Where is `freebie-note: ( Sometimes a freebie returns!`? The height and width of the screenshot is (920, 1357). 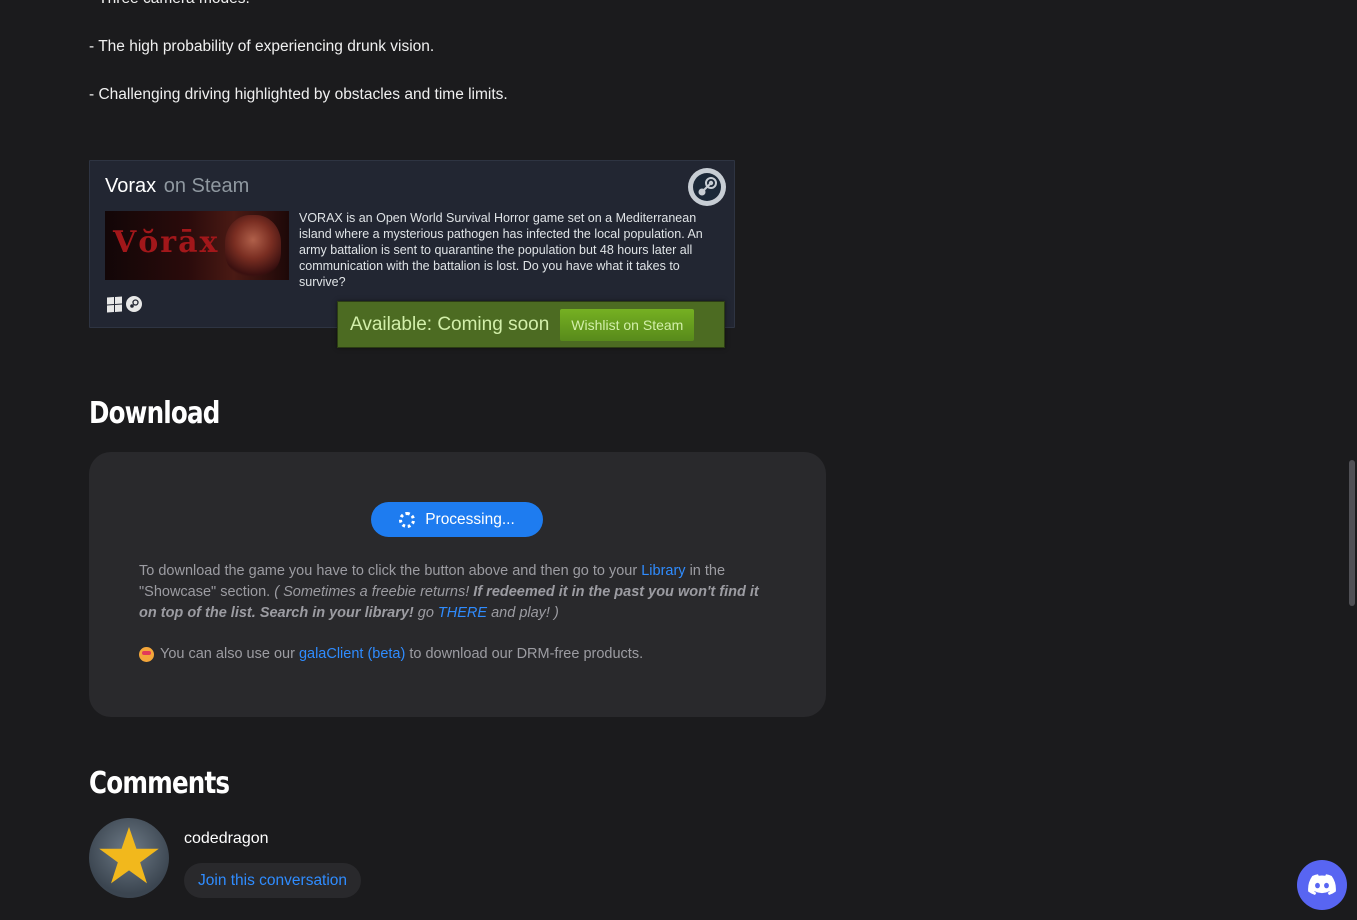 freebie-note: ( Sometimes a freebie returns! is located at coordinates (374, 592).